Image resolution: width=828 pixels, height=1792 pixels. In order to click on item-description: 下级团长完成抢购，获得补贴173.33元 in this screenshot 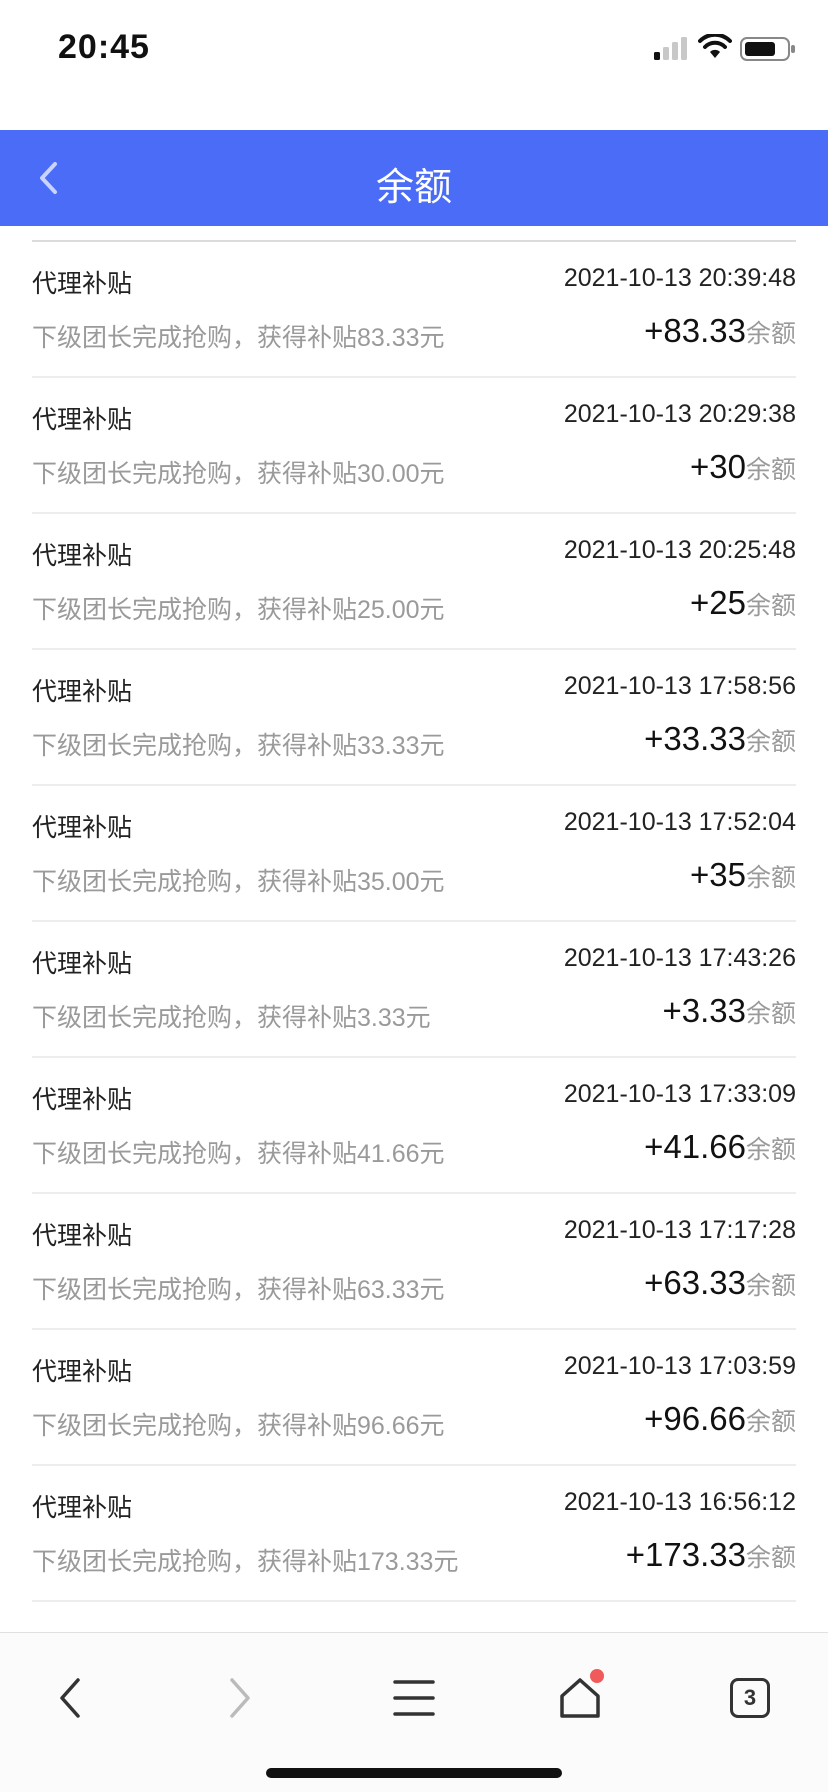, I will do `click(245, 1562)`.